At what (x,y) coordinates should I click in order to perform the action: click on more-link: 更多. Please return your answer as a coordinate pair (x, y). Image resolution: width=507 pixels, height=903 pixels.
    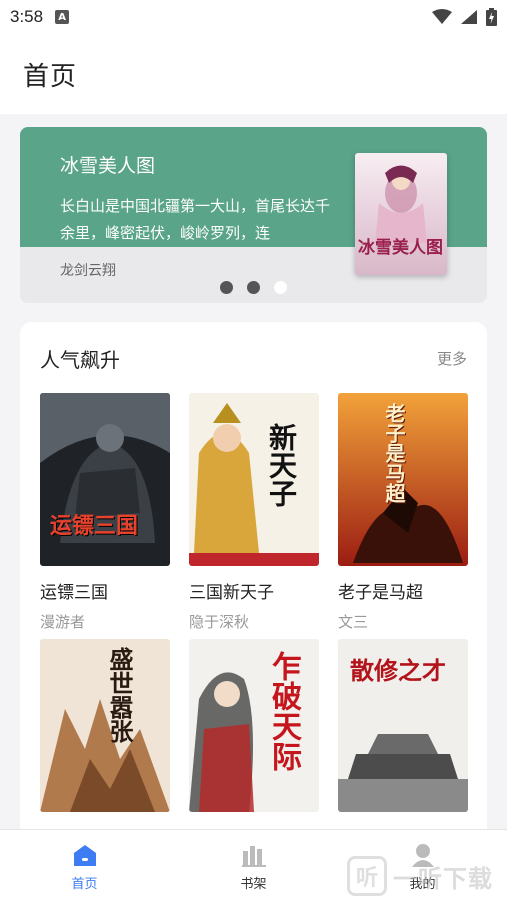
    Looking at the image, I should click on (452, 358).